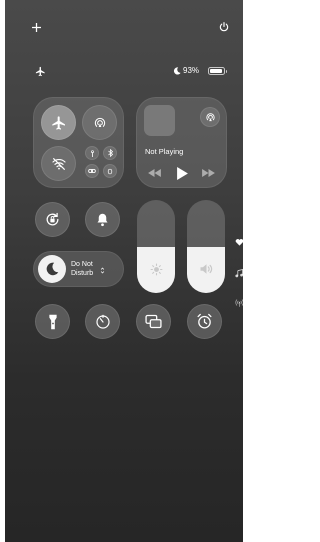  I want to click on chevron-updown-icon, so click(102, 270).